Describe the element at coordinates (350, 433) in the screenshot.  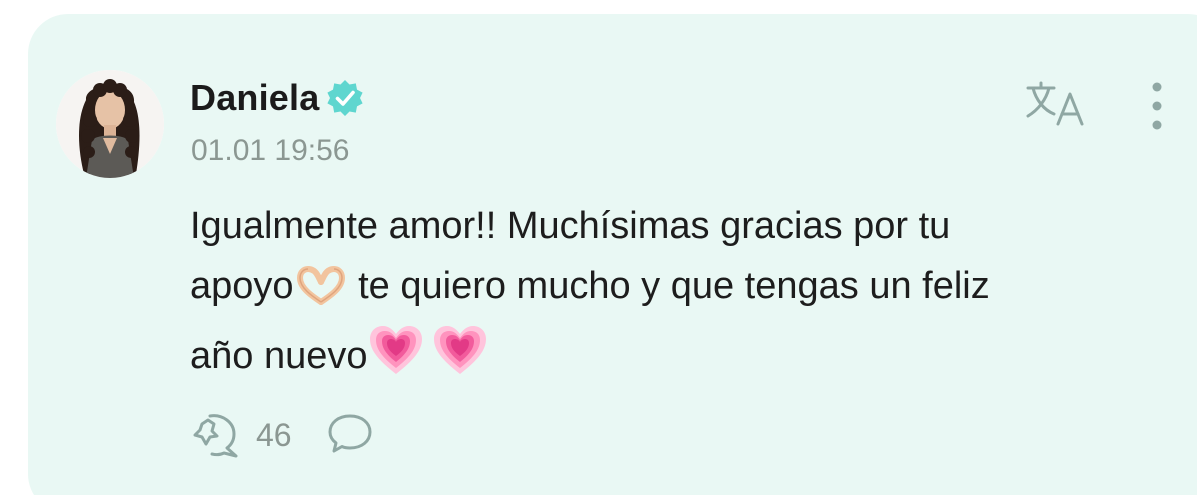
I see `comment-icon` at that location.